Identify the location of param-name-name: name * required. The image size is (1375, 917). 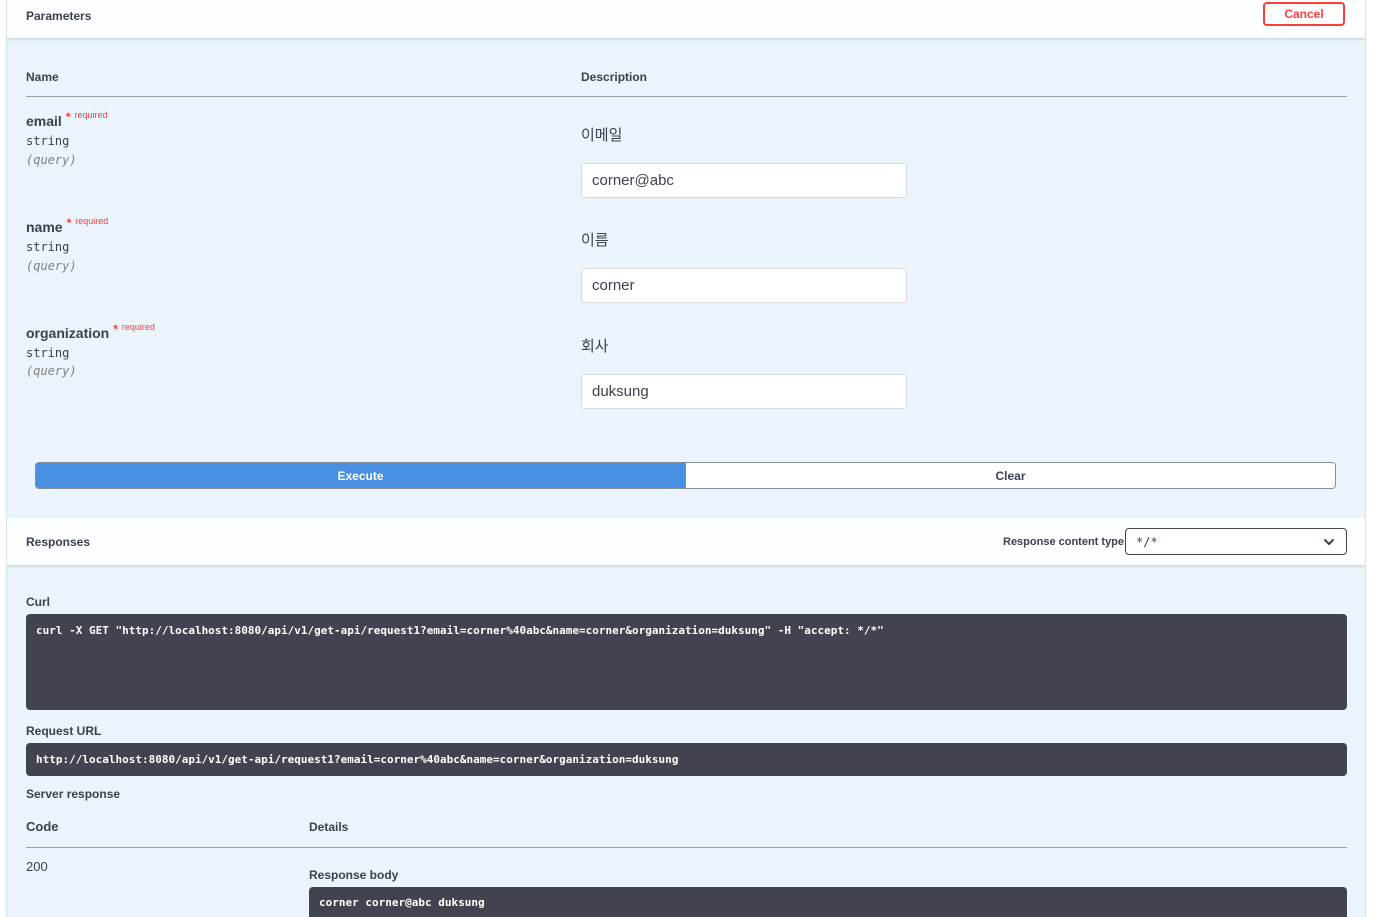
(67, 225).